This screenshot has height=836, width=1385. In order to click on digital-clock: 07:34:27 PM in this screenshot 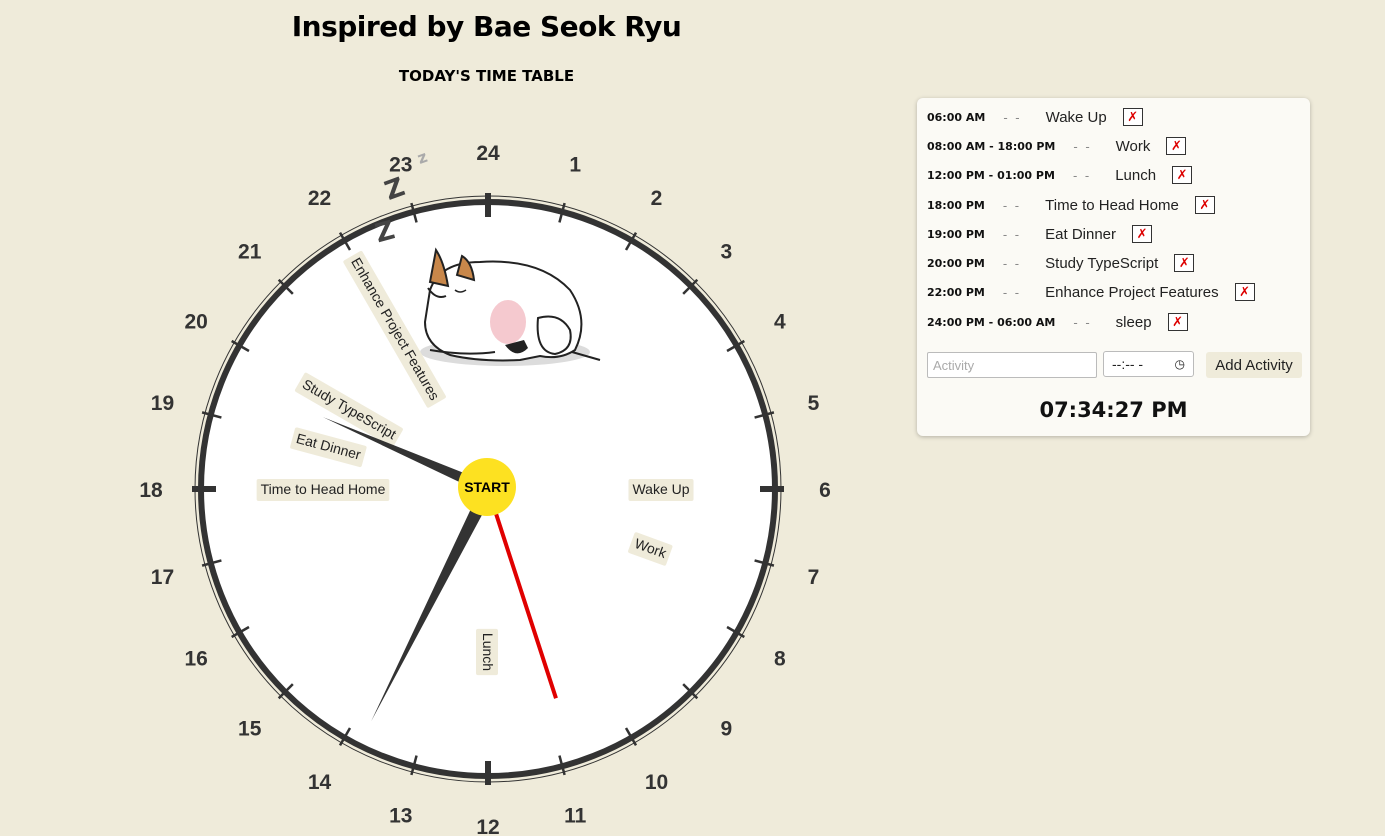, I will do `click(1113, 410)`.